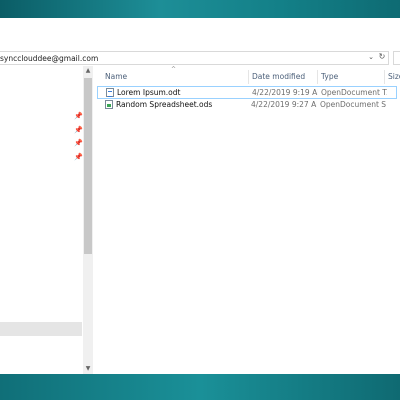  I want to click on address-history-chevron-down-icon: ⌄, so click(371, 57).